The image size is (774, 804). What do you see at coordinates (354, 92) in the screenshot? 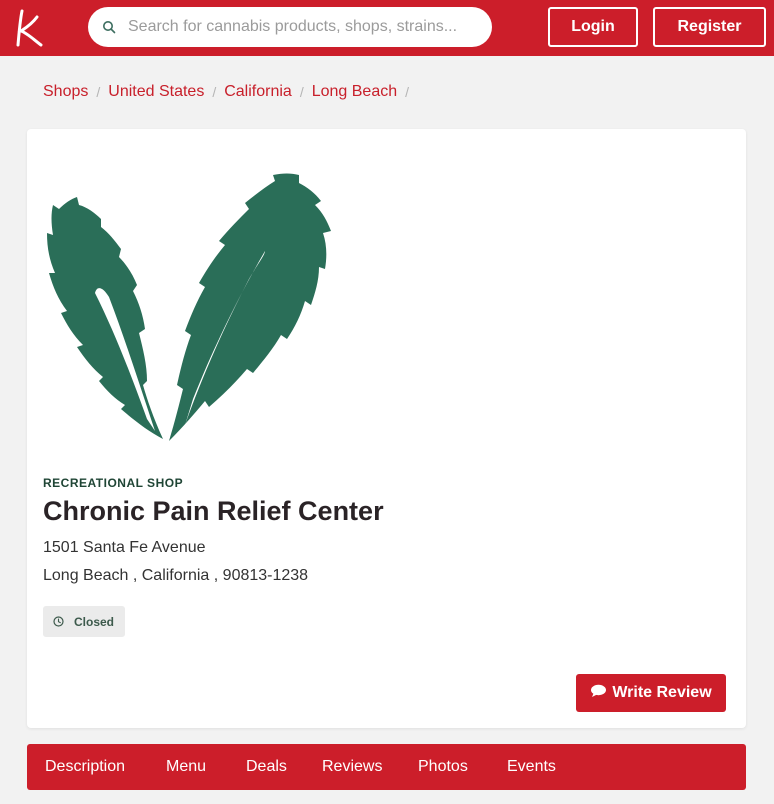
I see `breadcrumb-long-beach: Long Beach` at bounding box center [354, 92].